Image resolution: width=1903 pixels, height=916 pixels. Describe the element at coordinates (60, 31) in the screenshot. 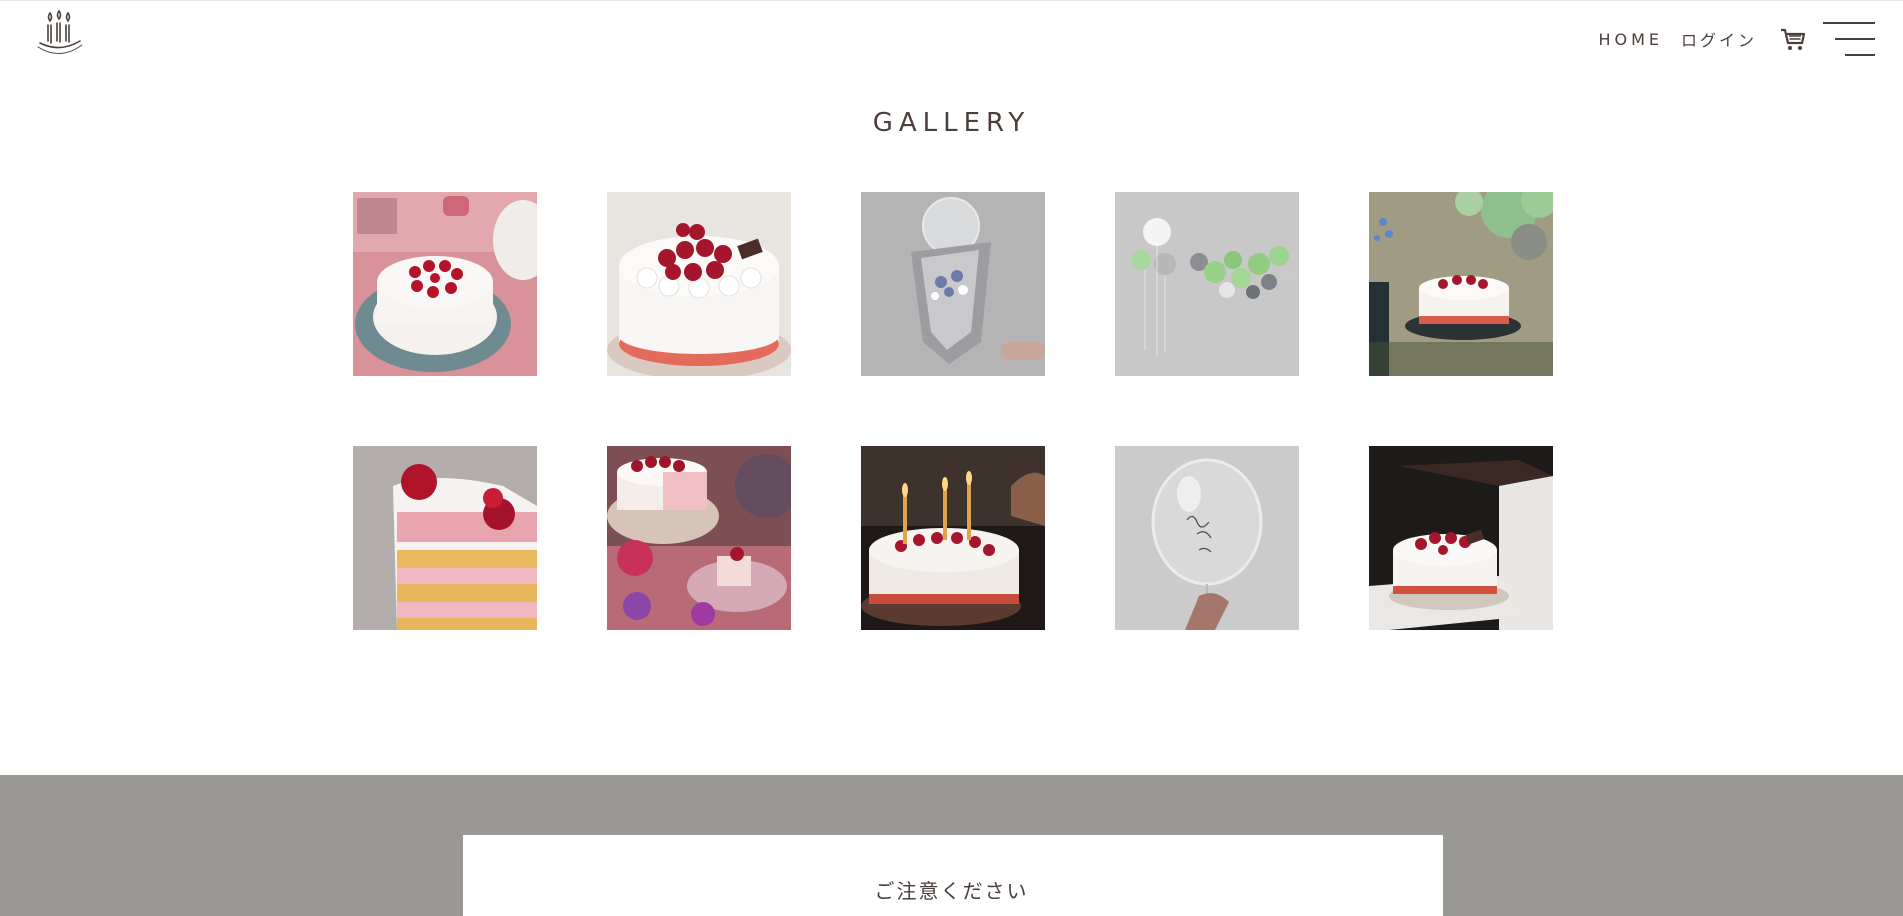

I see `cake-candles-logo-icon` at that location.